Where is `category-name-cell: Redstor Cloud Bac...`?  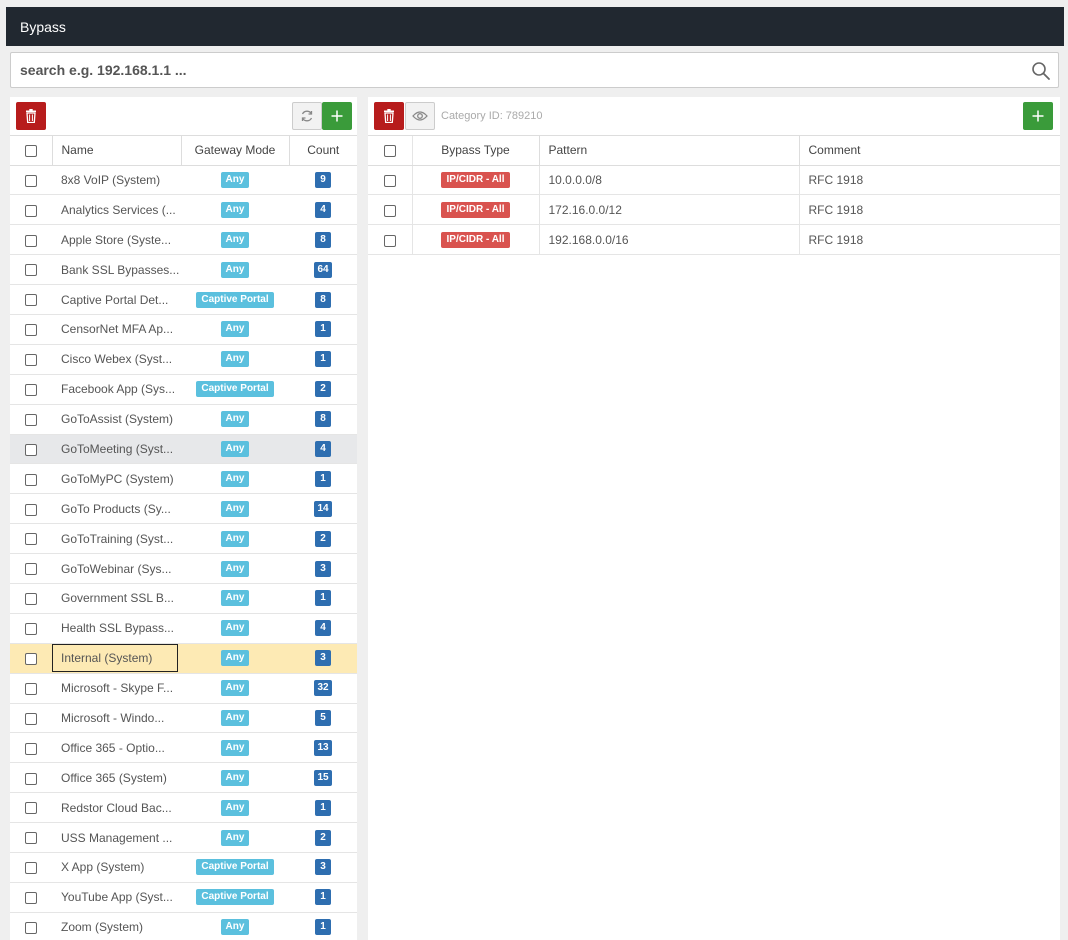 category-name-cell: Redstor Cloud Bac... is located at coordinates (116, 808).